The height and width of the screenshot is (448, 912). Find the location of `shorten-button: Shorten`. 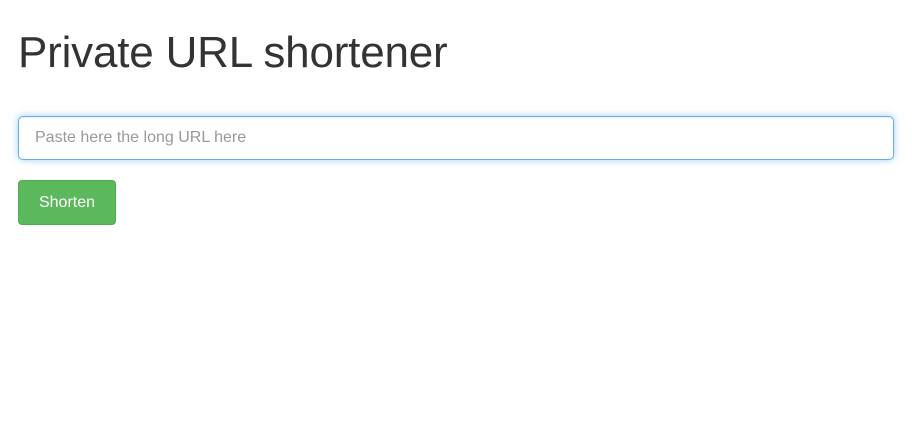

shorten-button: Shorten is located at coordinates (67, 202).